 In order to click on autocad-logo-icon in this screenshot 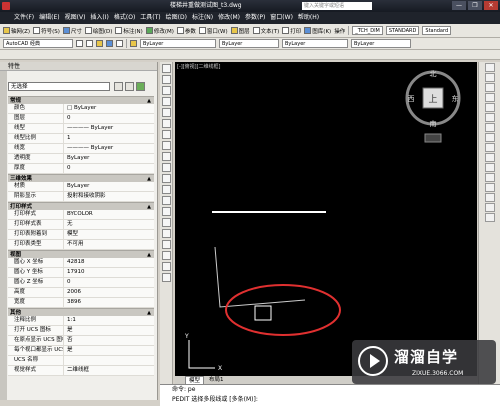, I will do `click(6, 6)`.